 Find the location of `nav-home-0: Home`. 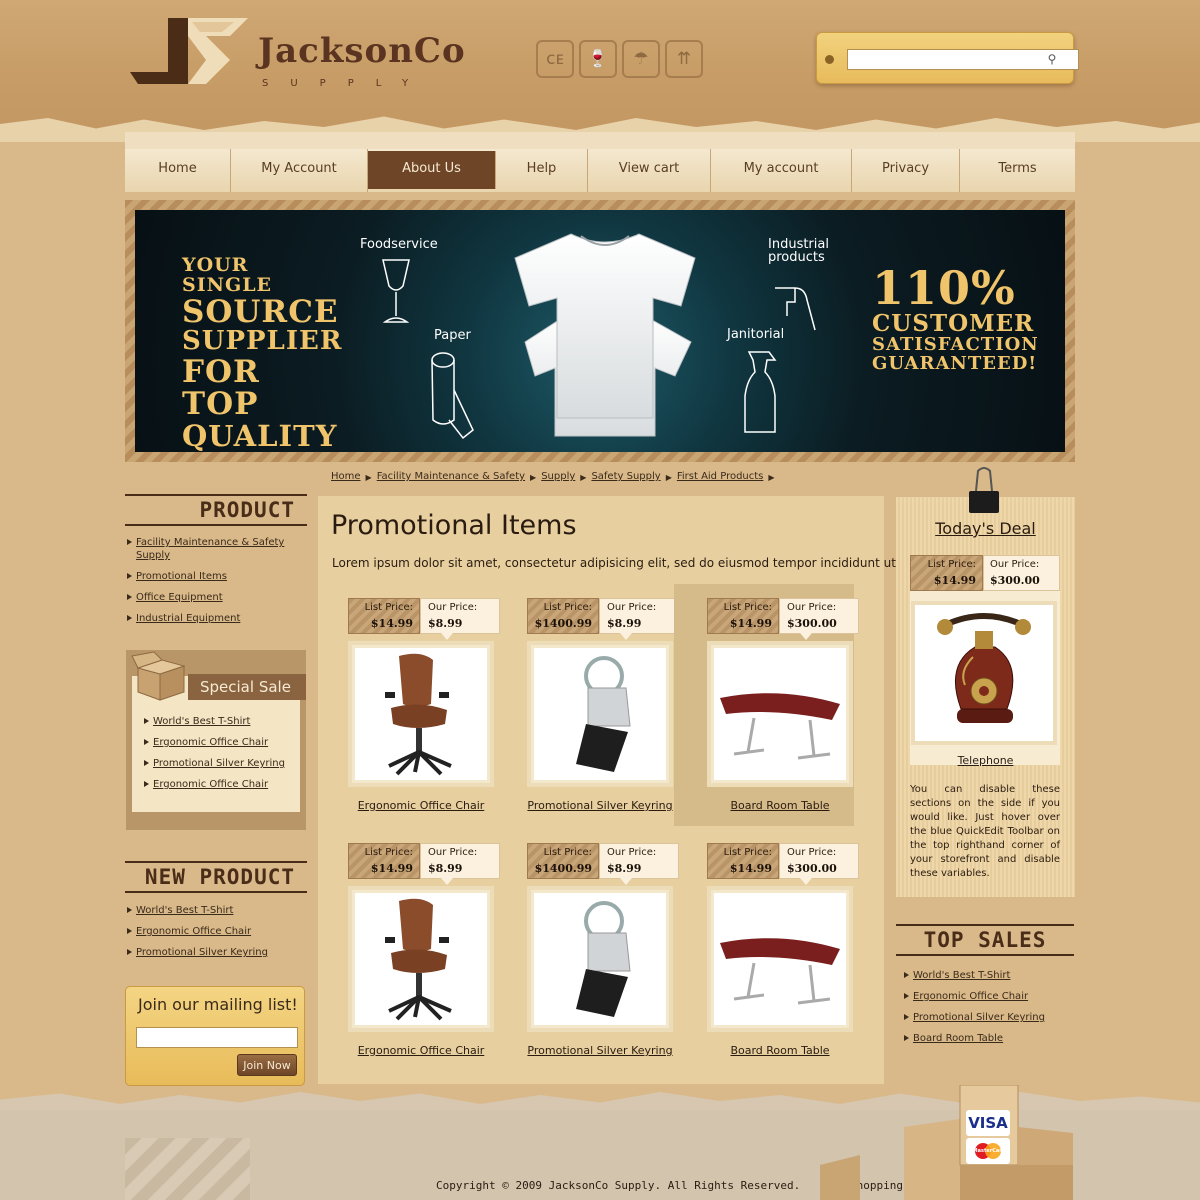

nav-home-0: Home is located at coordinates (178, 170).